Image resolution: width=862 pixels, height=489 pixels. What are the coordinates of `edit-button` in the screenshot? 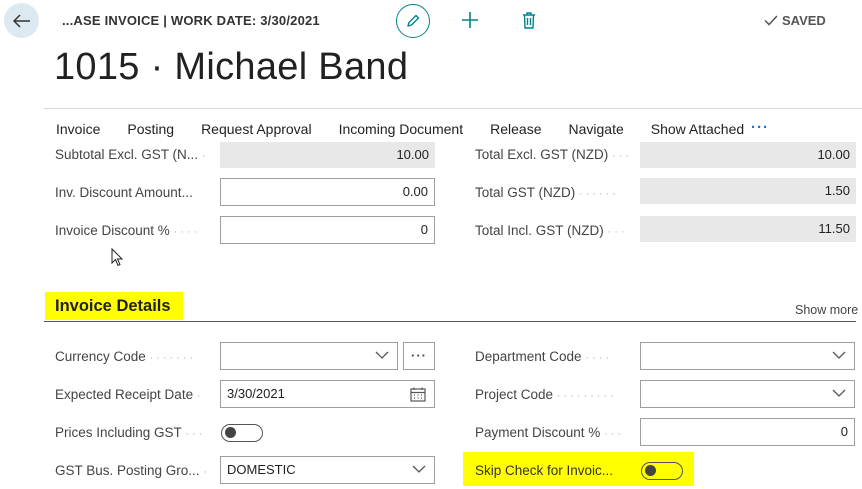 It's located at (413, 21).